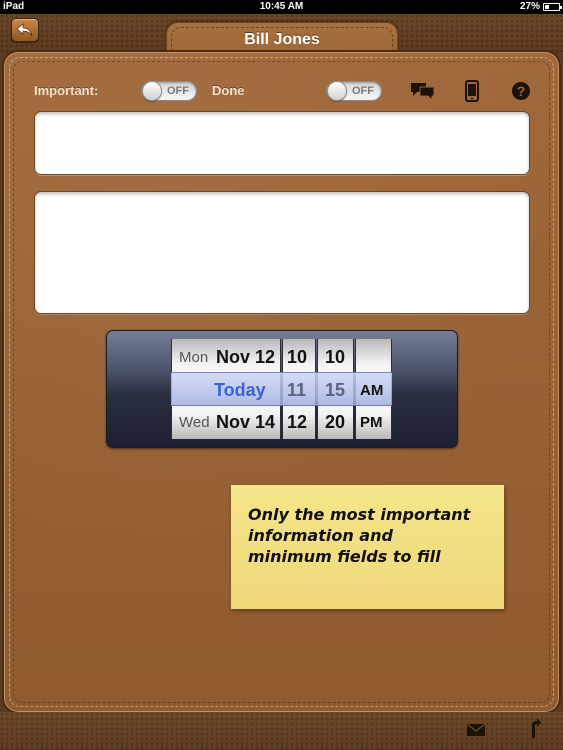 This screenshot has height=750, width=563. I want to click on picker-date: Nov 14, so click(246, 422).